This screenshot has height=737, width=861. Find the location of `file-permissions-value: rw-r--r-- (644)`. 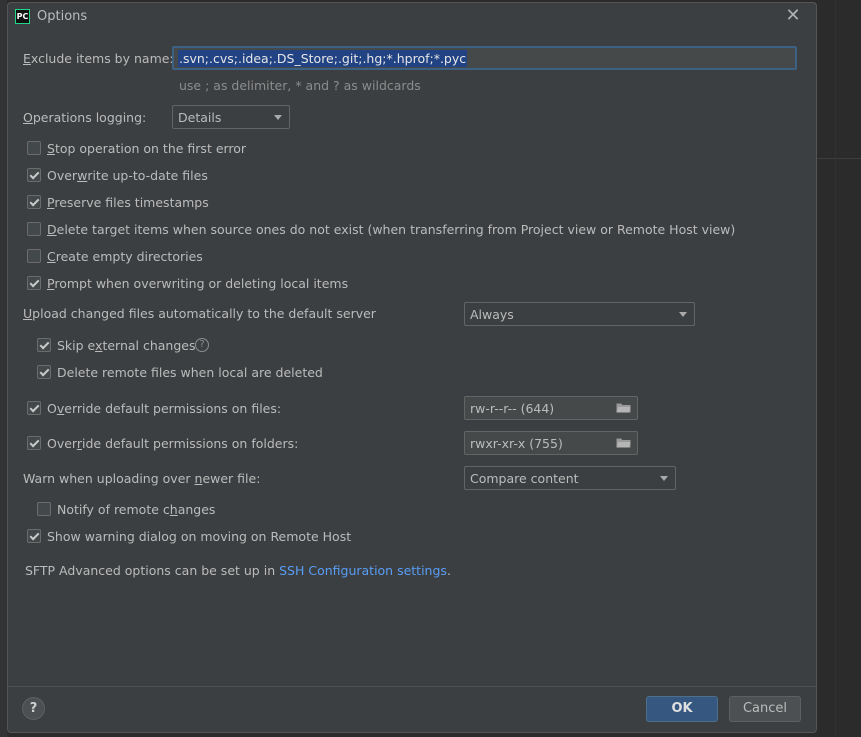

file-permissions-value: rw-r--r-- (644) is located at coordinates (512, 408).